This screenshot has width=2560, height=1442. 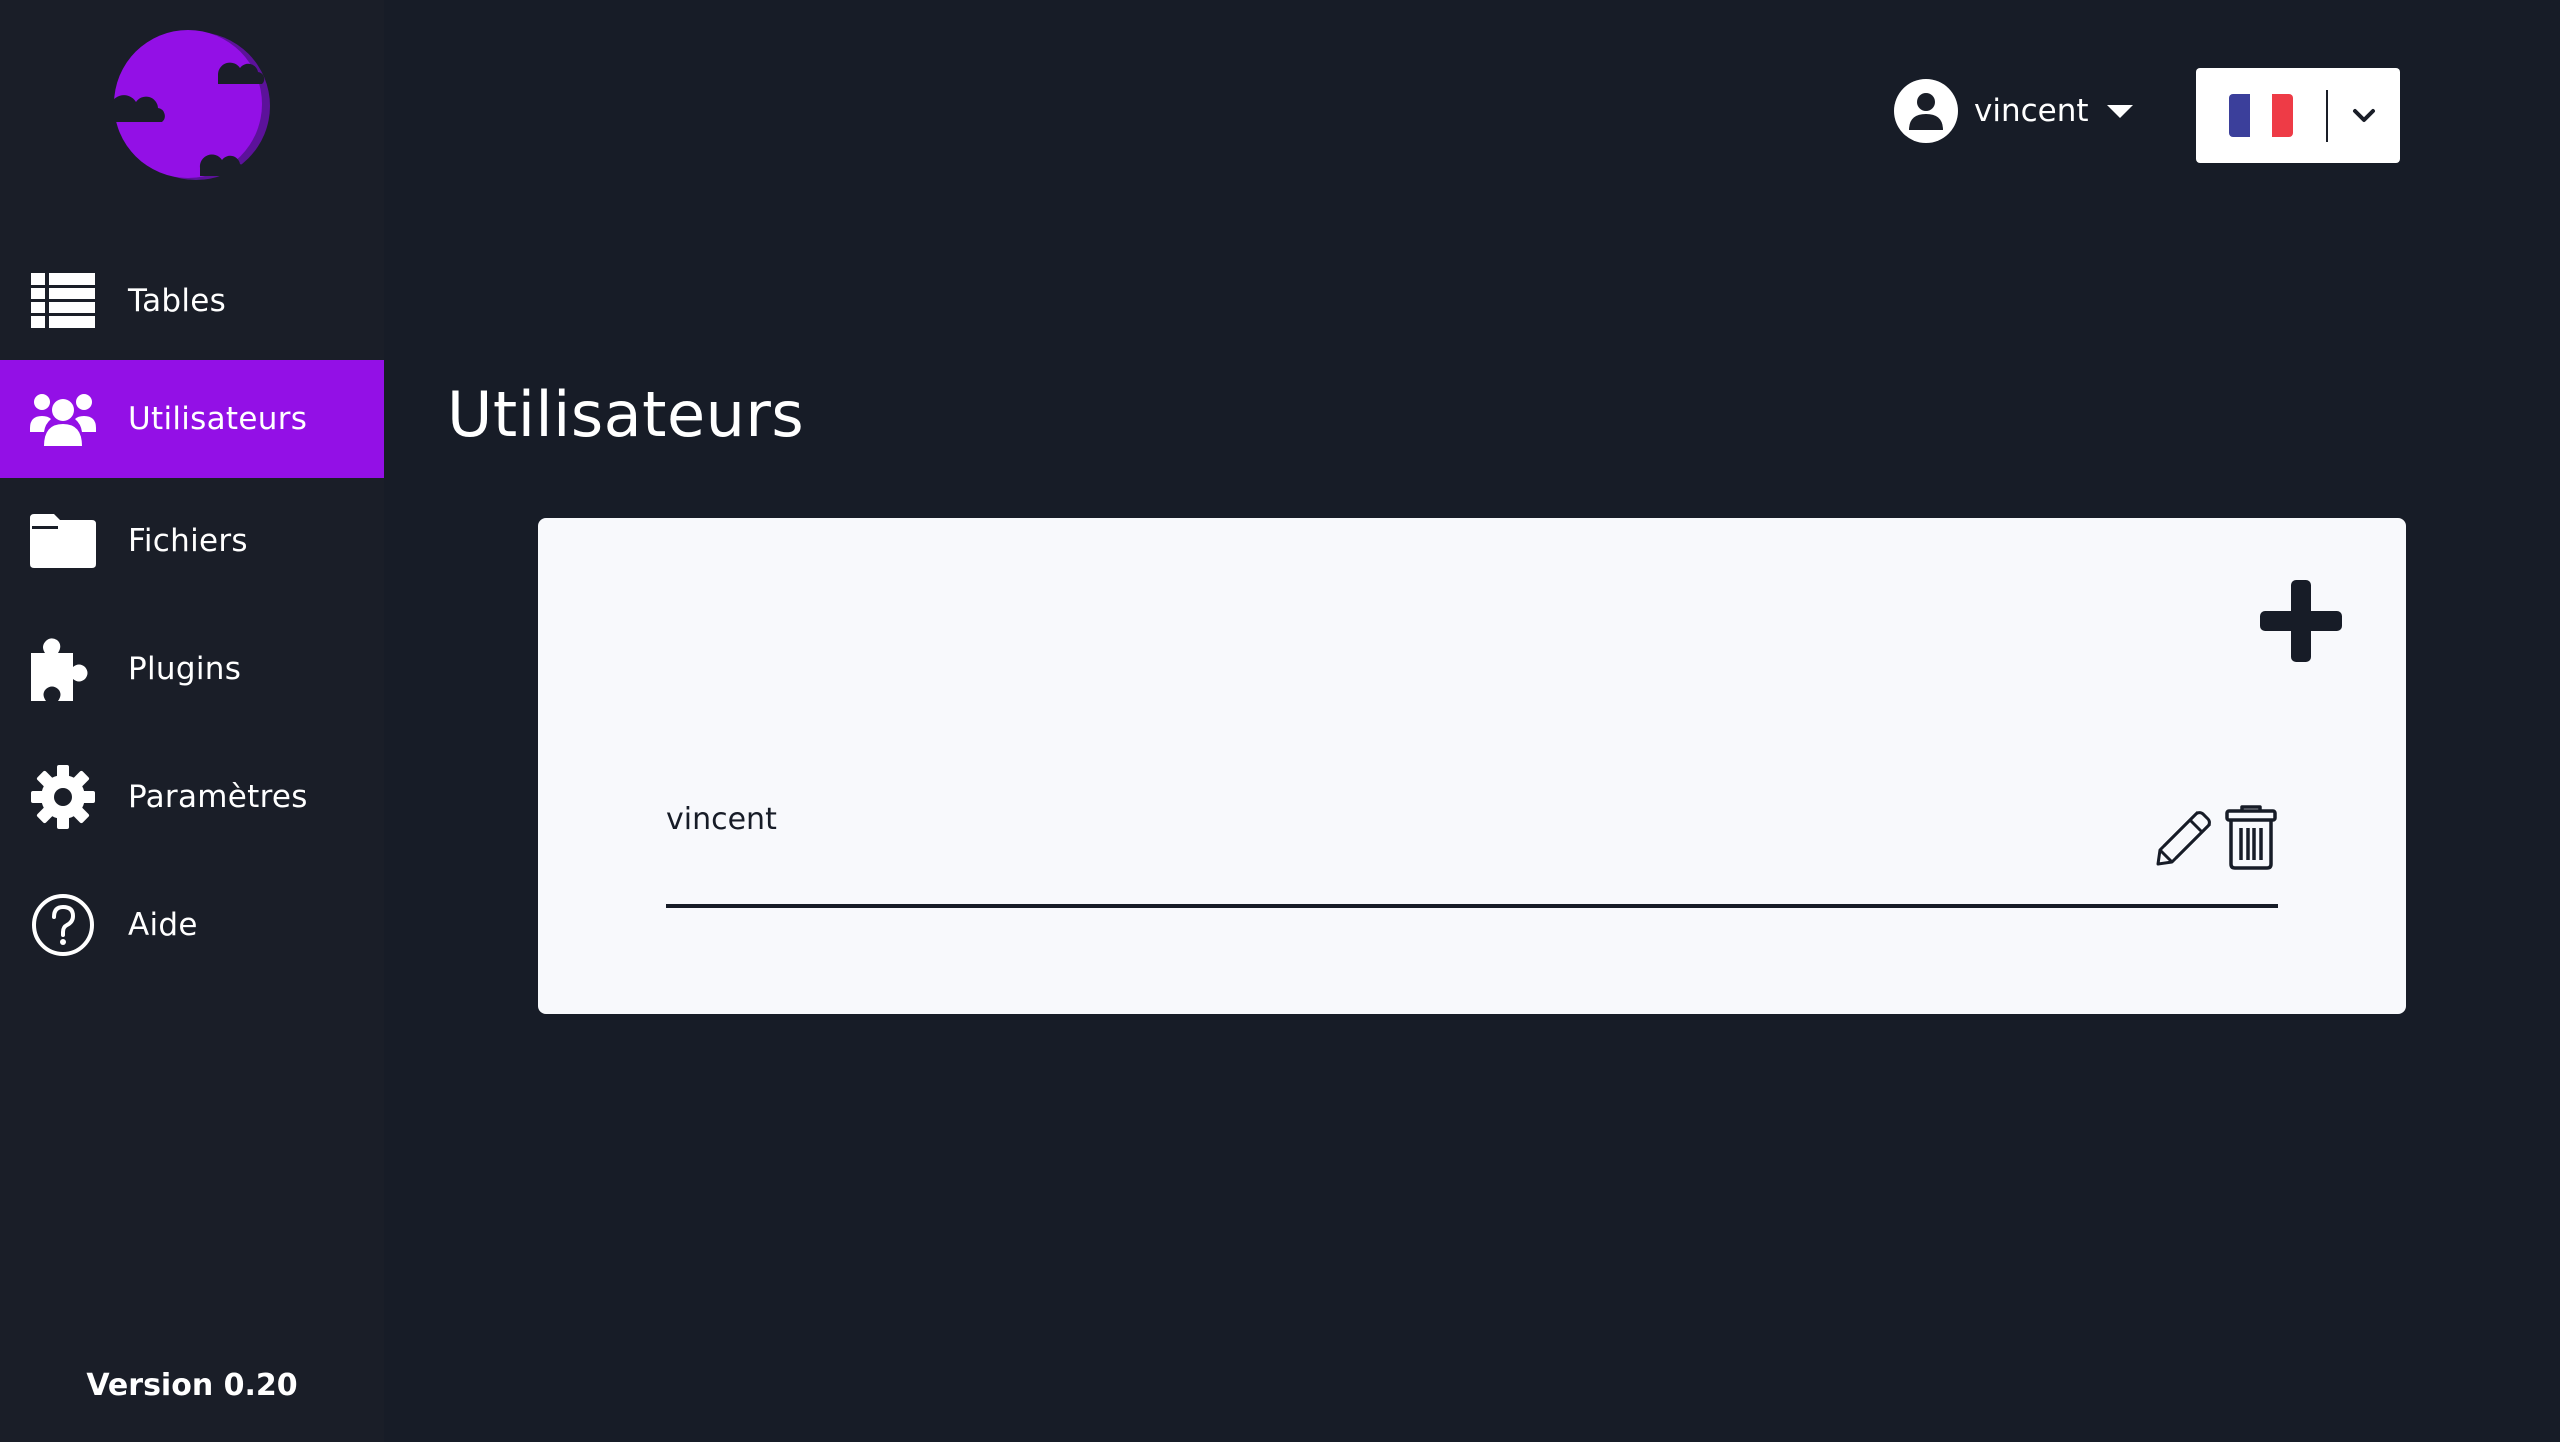 What do you see at coordinates (2119, 111) in the screenshot?
I see `caret-down-icon` at bounding box center [2119, 111].